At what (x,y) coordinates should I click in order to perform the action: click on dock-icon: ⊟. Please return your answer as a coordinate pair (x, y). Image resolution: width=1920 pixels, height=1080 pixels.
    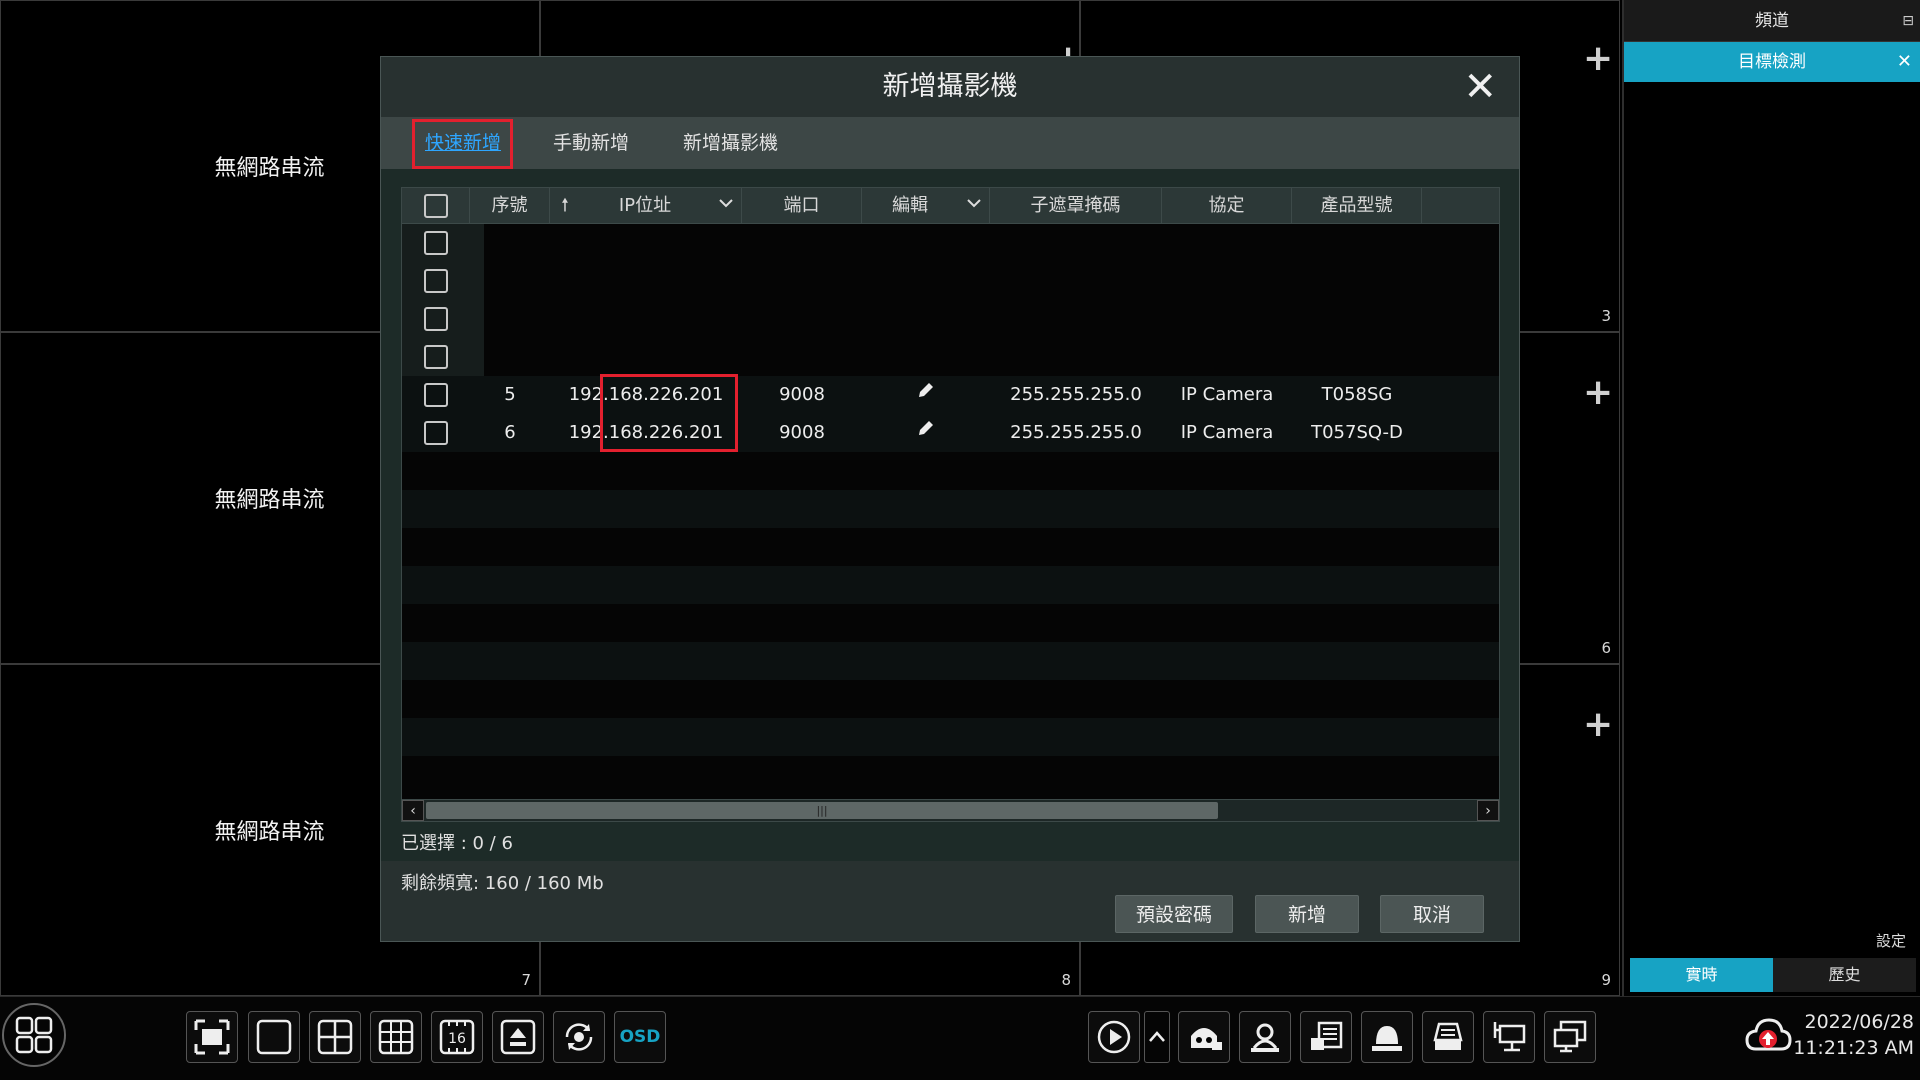
    Looking at the image, I should click on (1908, 21).